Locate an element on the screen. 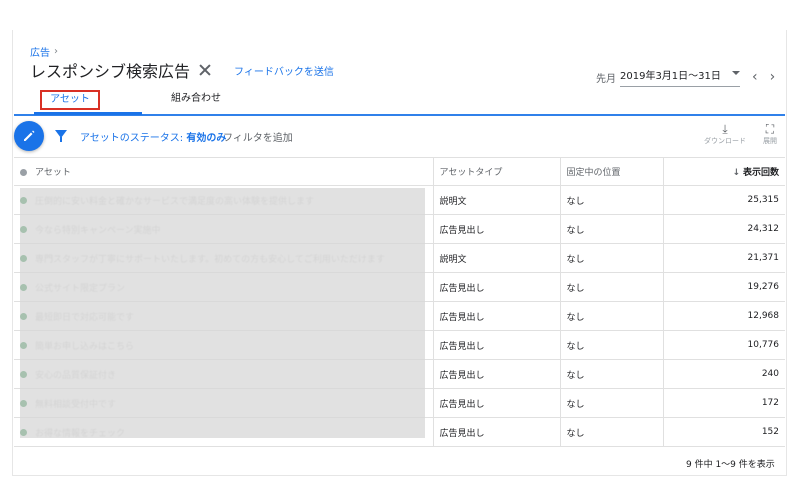 This screenshot has width=800, height=494. table-row: 公式サイト限定プラン 広告見出し なし 19,276 is located at coordinates (399, 287).